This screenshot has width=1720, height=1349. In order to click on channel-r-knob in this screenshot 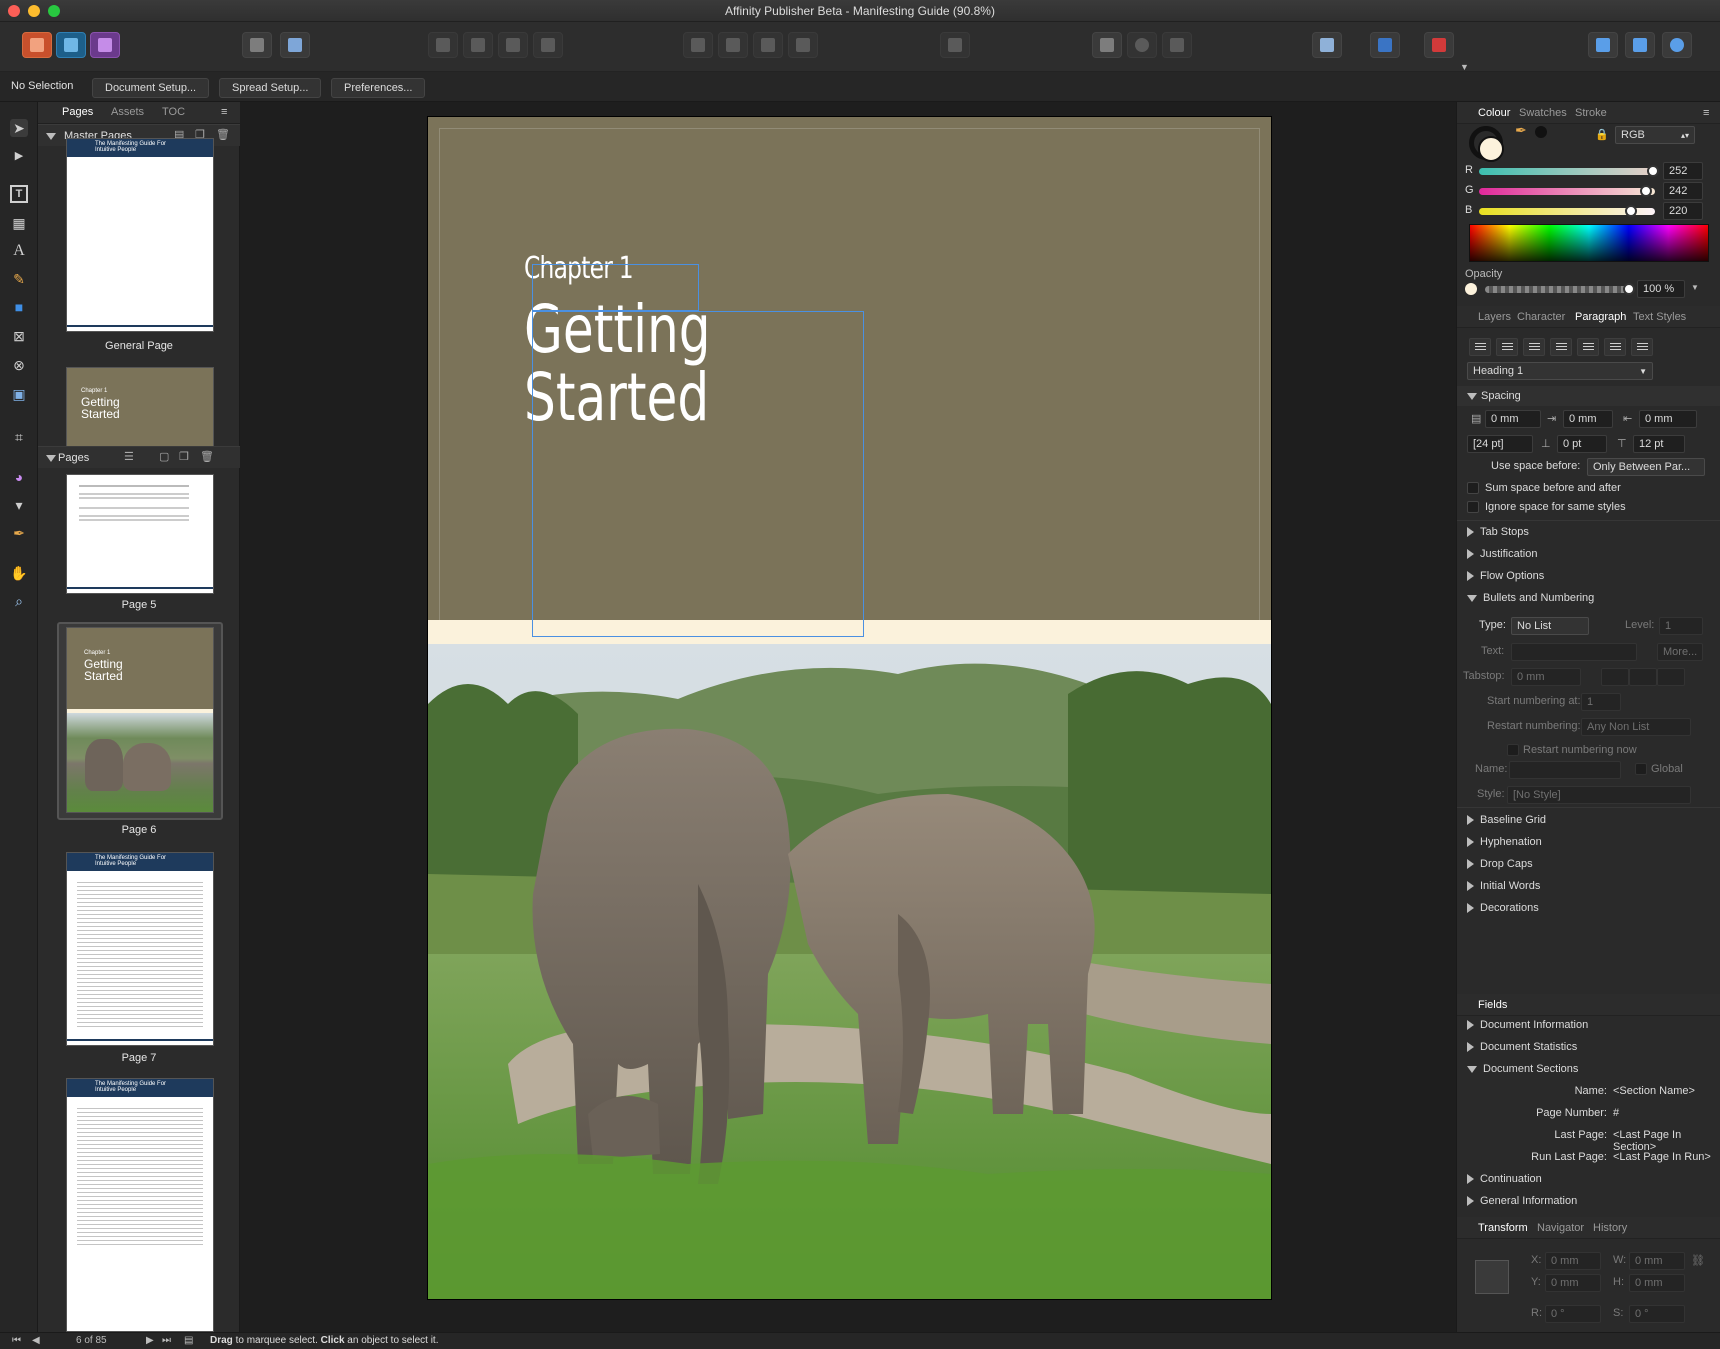, I will do `click(1652, 171)`.